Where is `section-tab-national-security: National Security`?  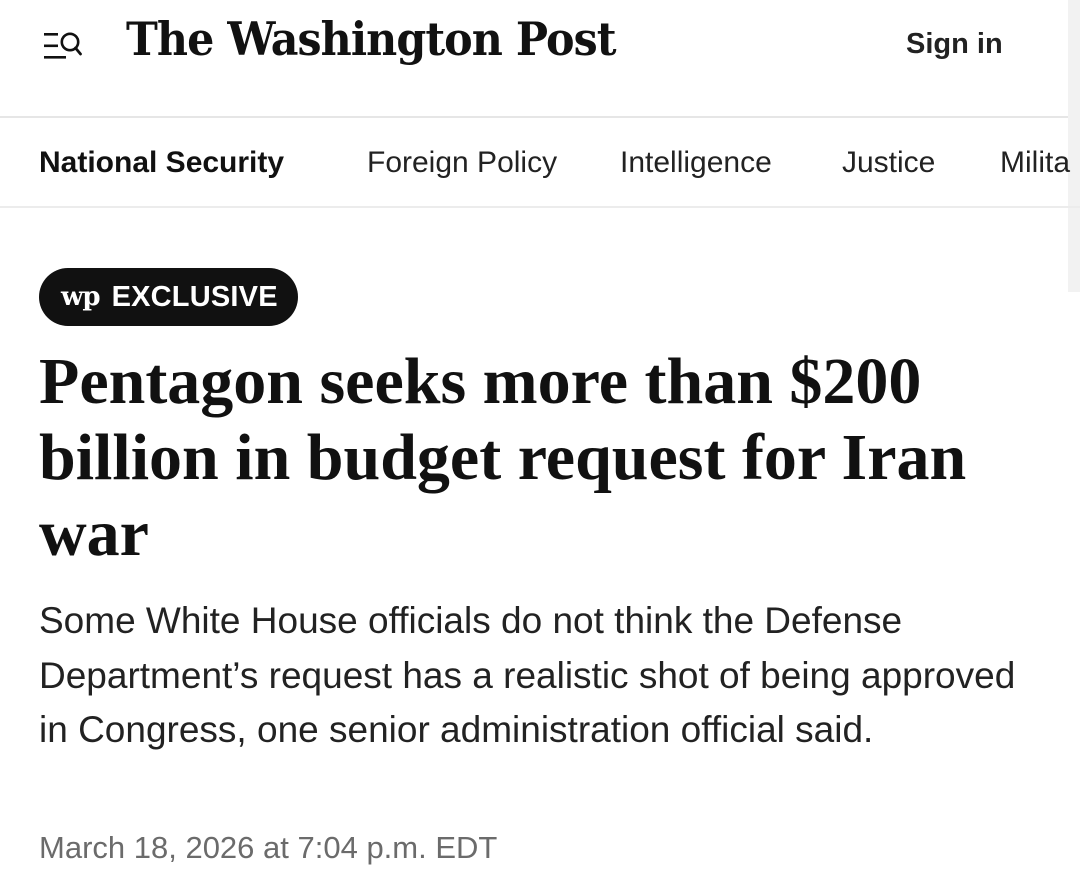
section-tab-national-security: National Security is located at coordinates (161, 163).